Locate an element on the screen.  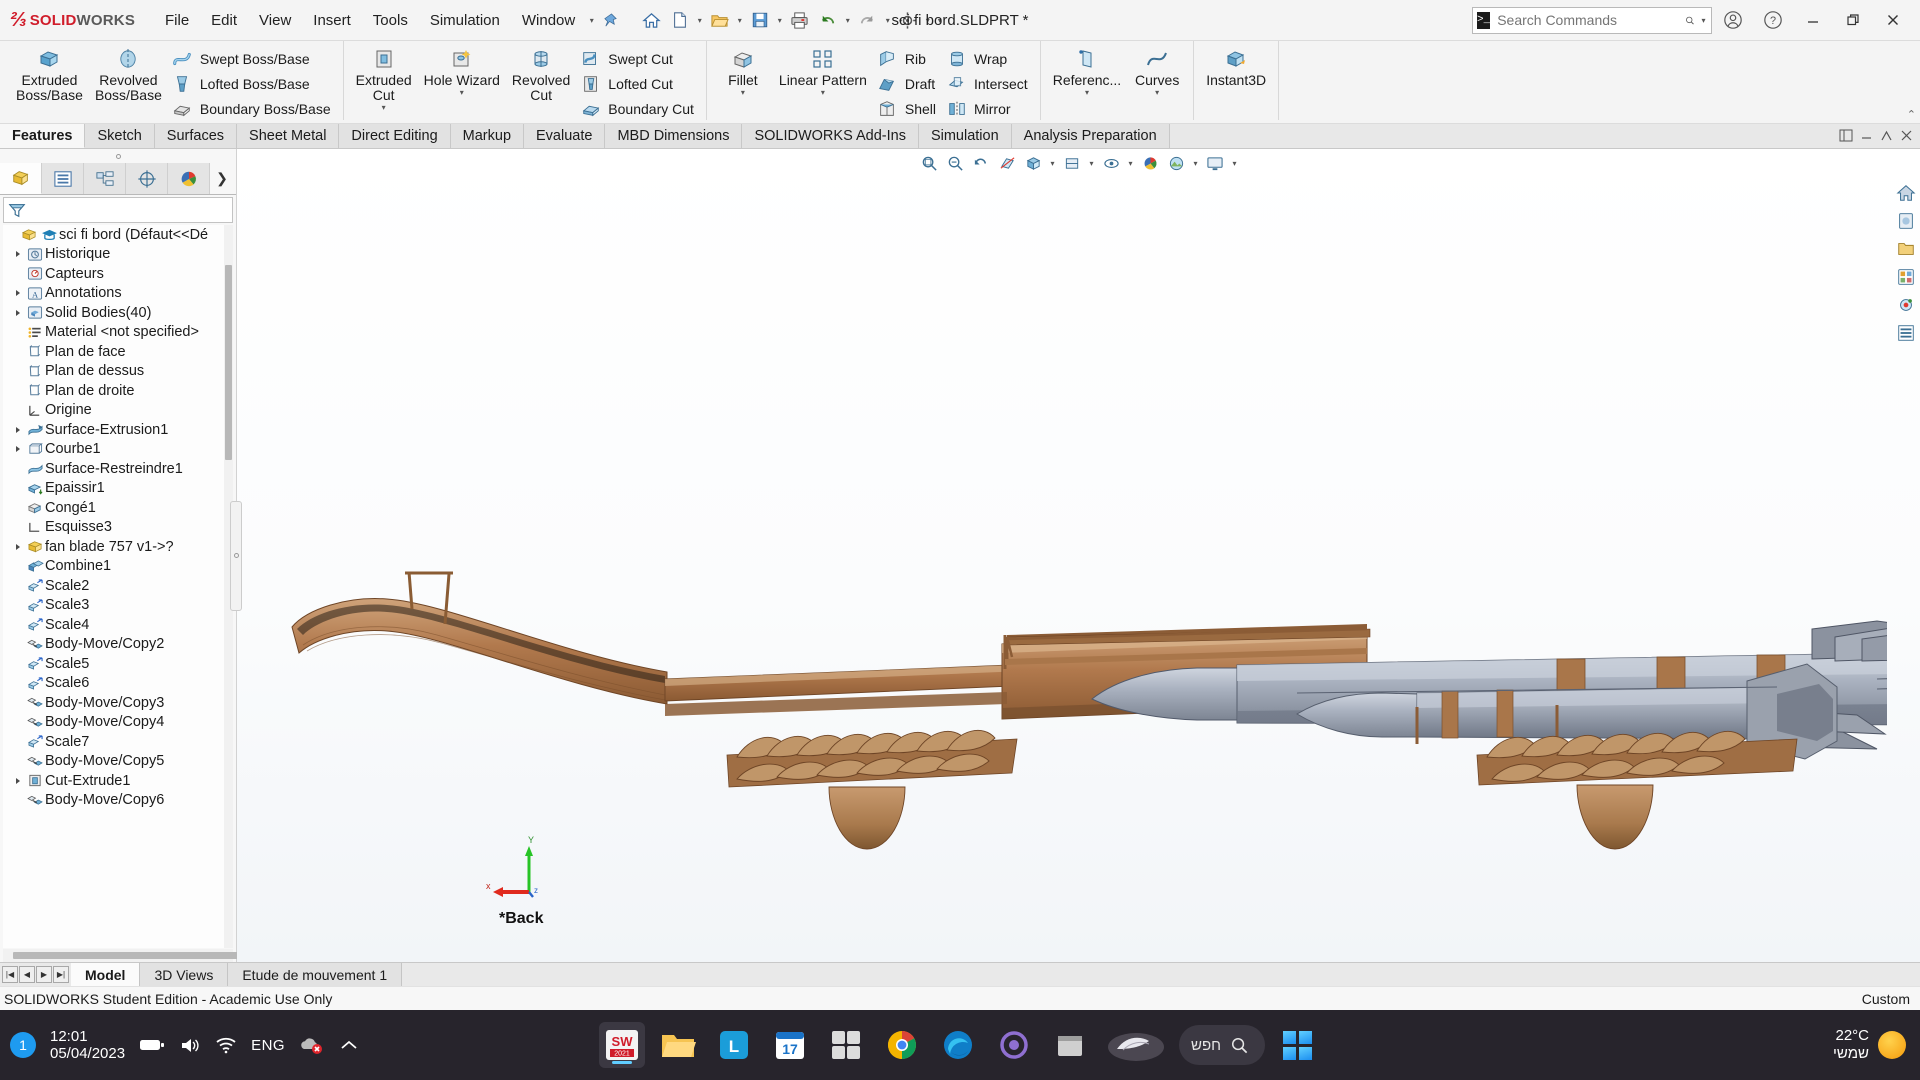
fillet-chevron-icon: ▾ is located at coordinates (743, 93).